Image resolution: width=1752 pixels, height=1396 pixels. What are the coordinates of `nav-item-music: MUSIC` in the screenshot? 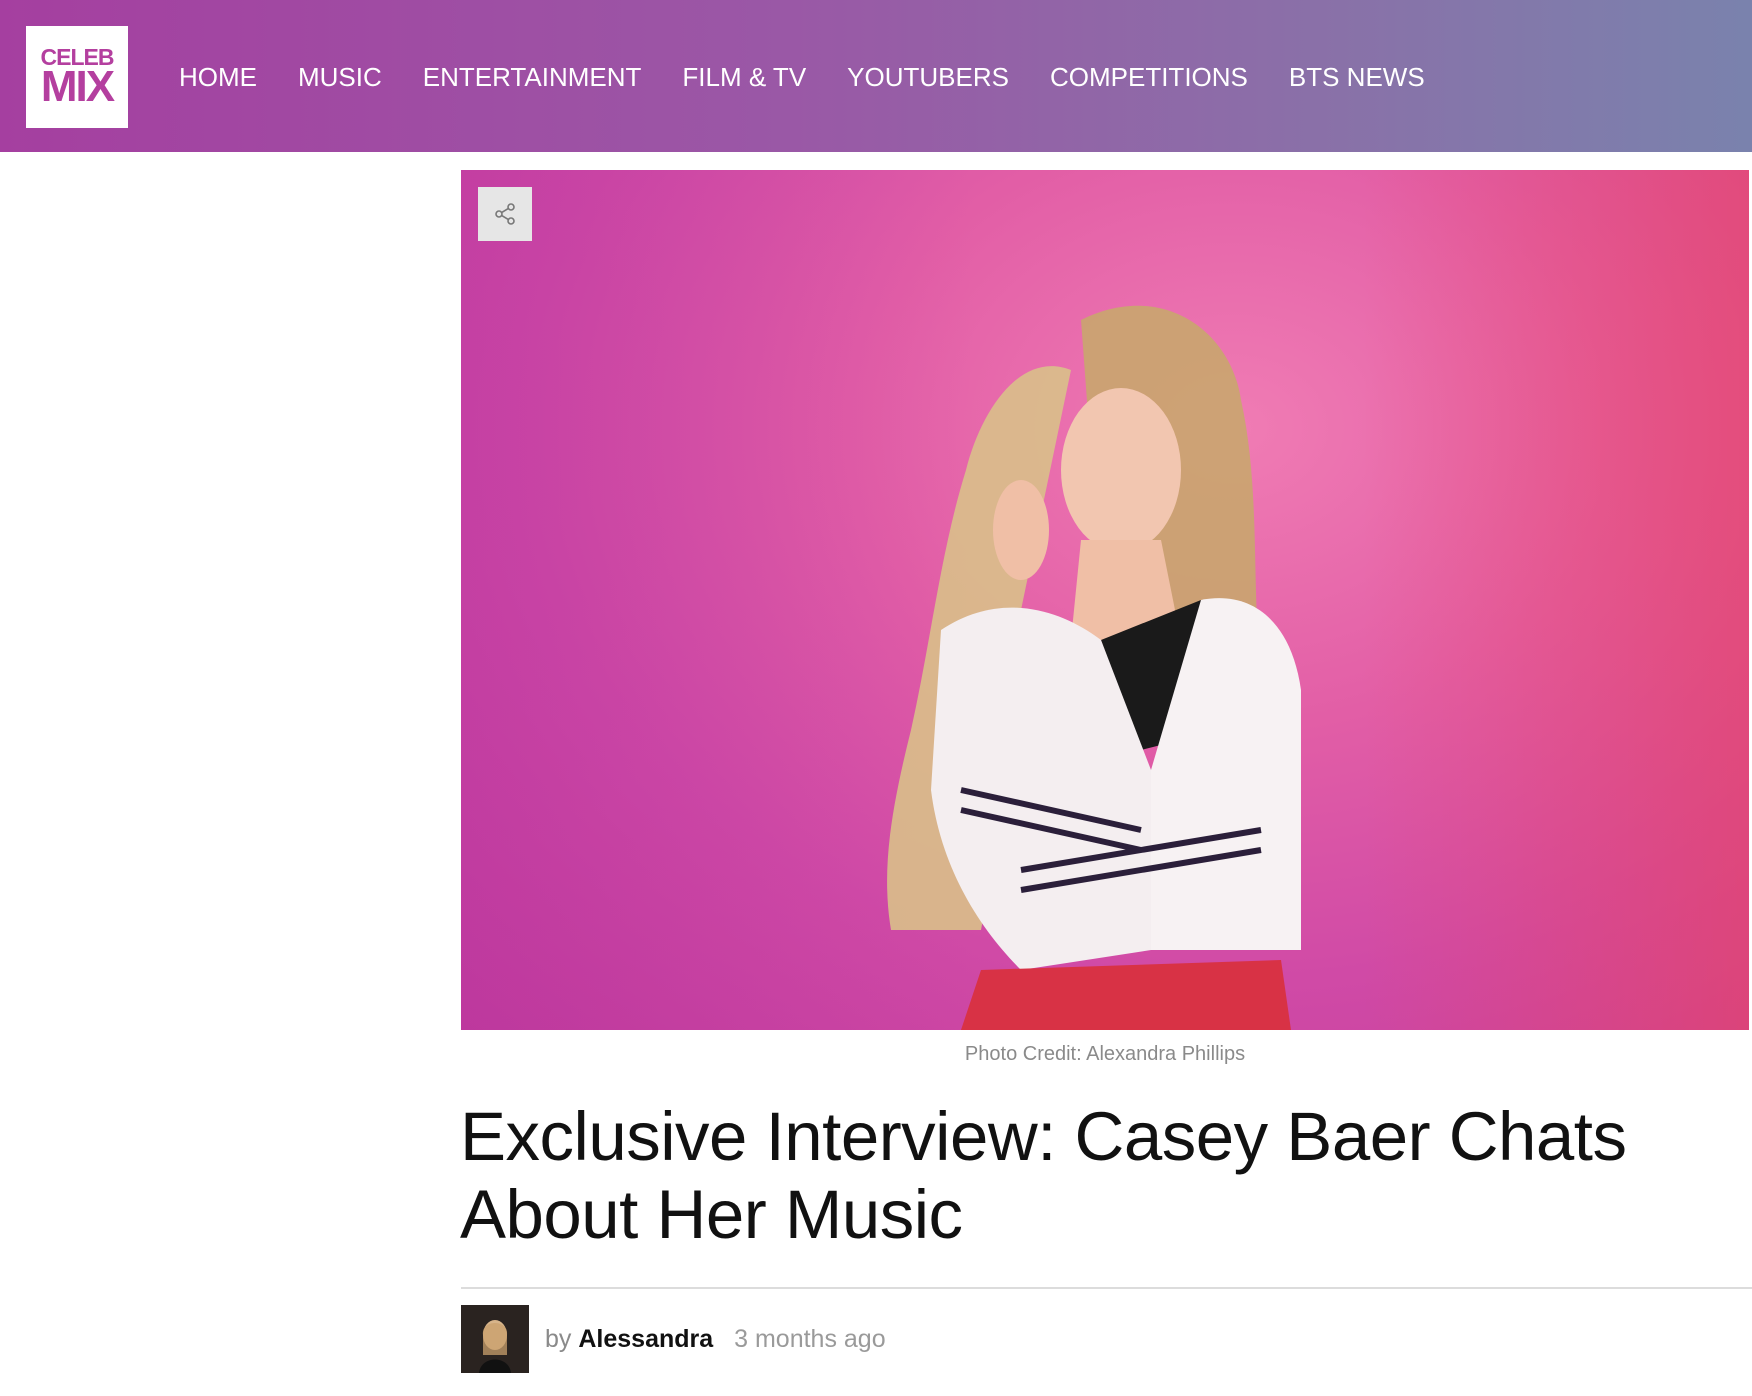 It's located at (340, 77).